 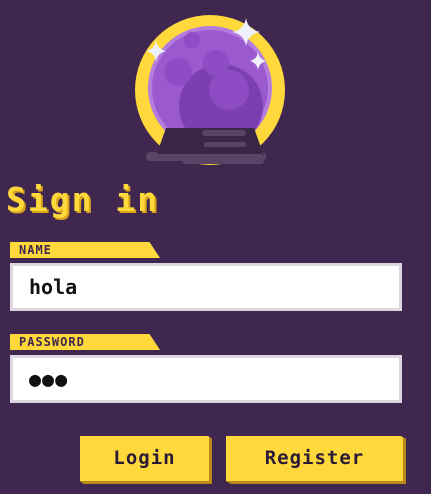 I want to click on login-button: Login, so click(x=146, y=460).